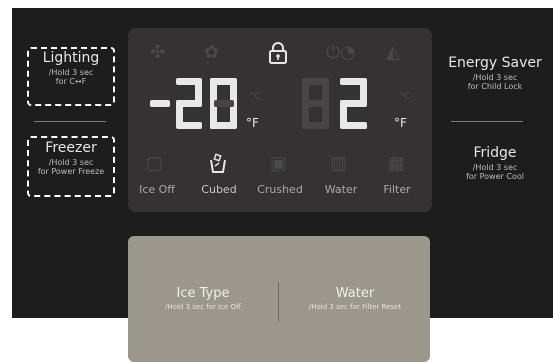 This screenshot has height=362, width=553. Describe the element at coordinates (219, 189) in the screenshot. I see `ice-mode-cubed: Cubed` at that location.